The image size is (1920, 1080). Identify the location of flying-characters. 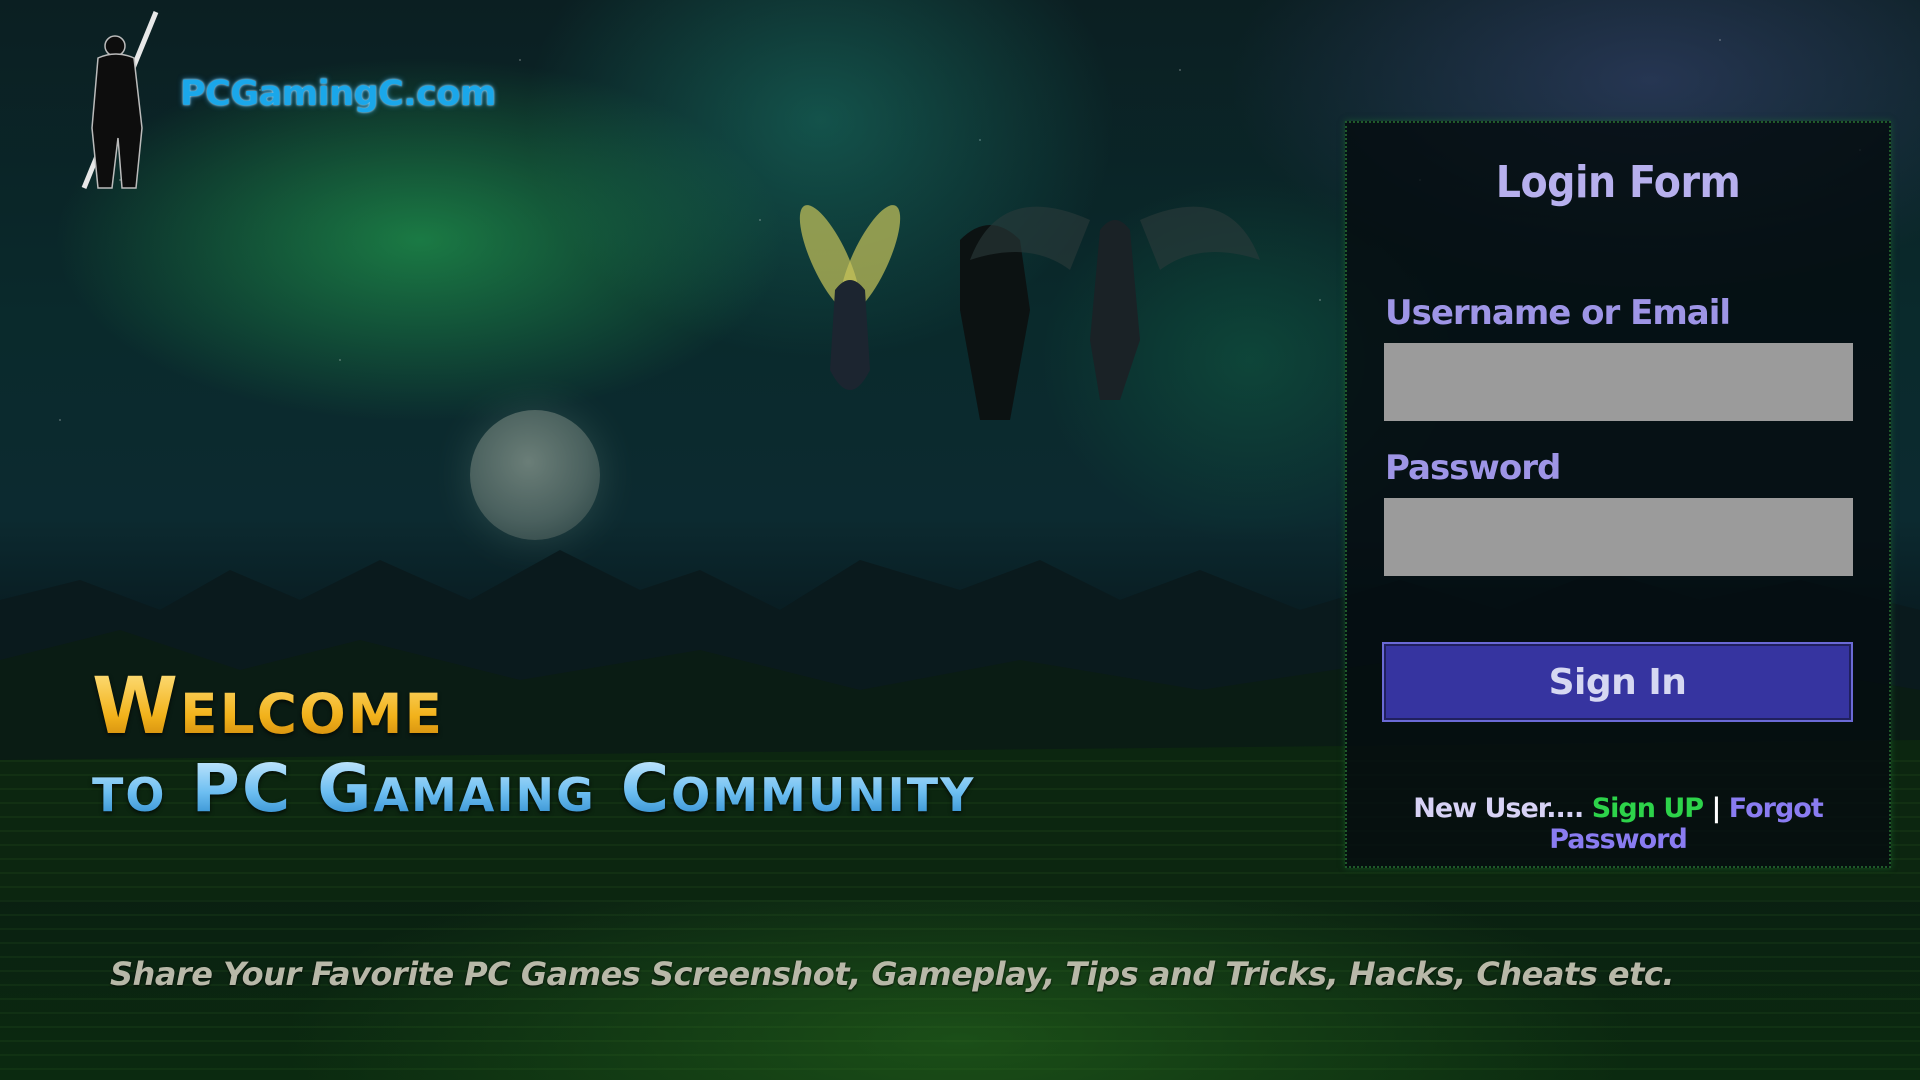
(1029, 312).